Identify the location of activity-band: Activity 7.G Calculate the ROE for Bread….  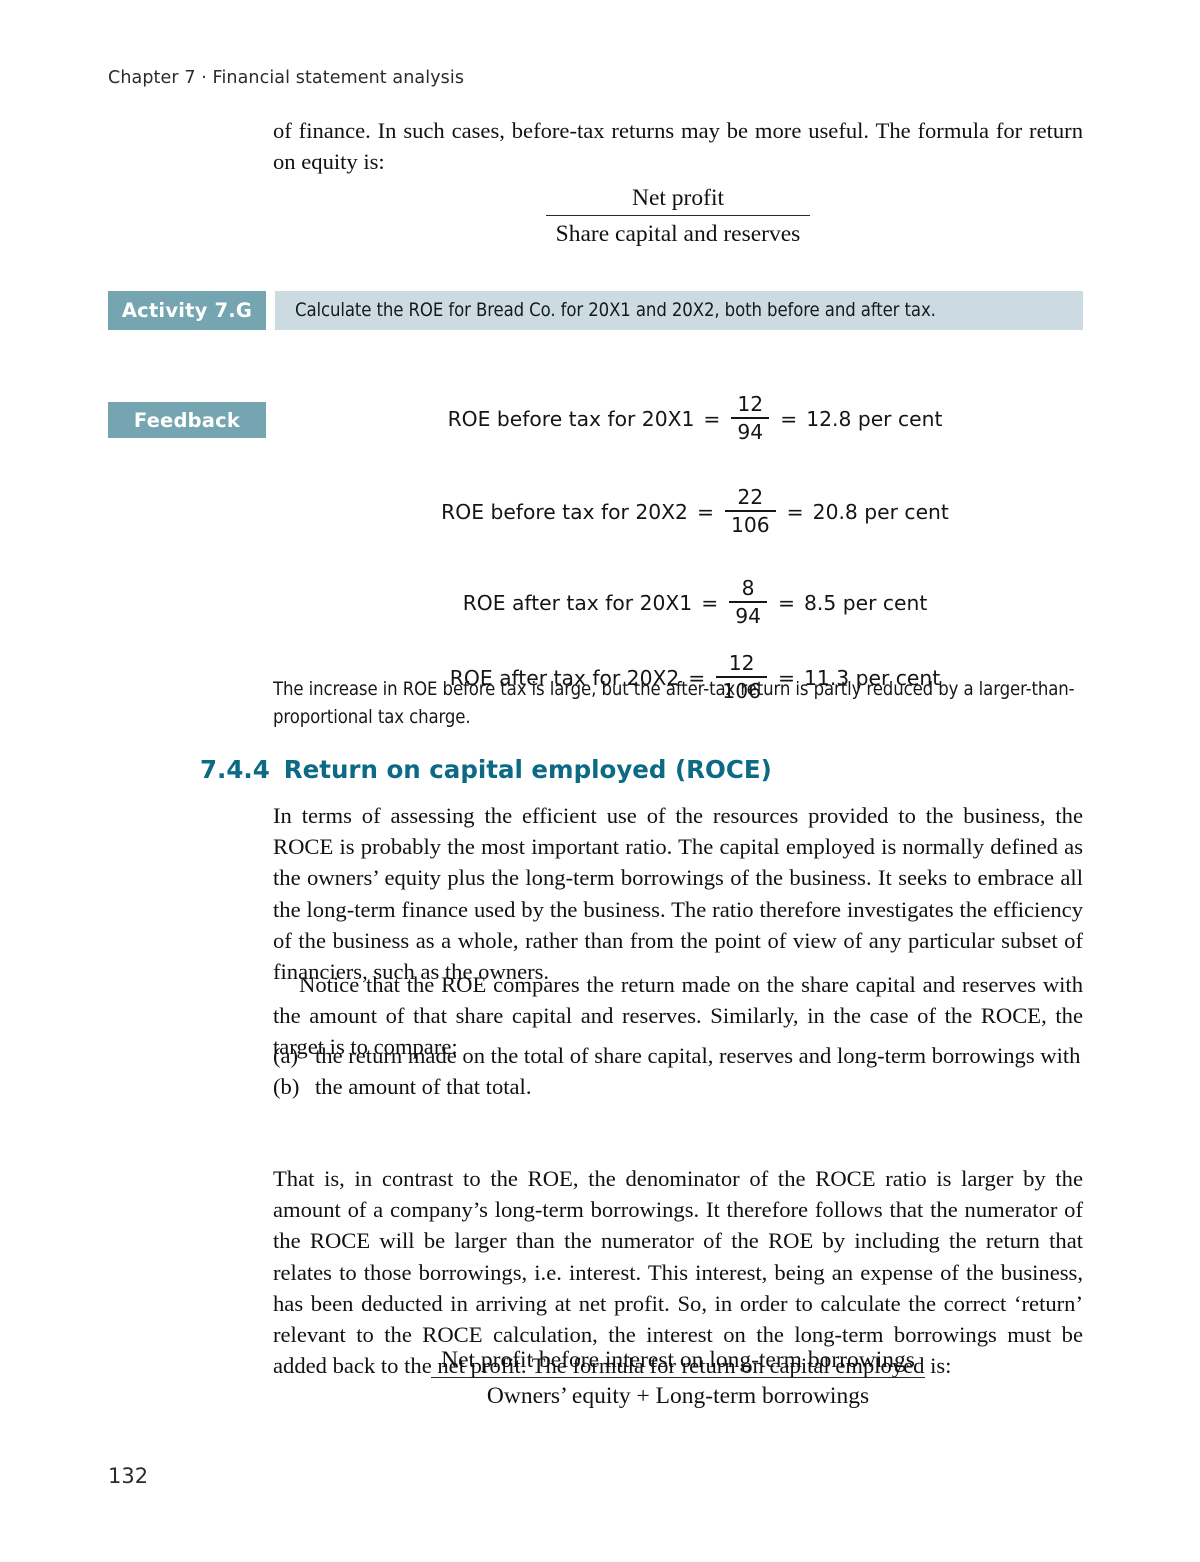
(595, 310).